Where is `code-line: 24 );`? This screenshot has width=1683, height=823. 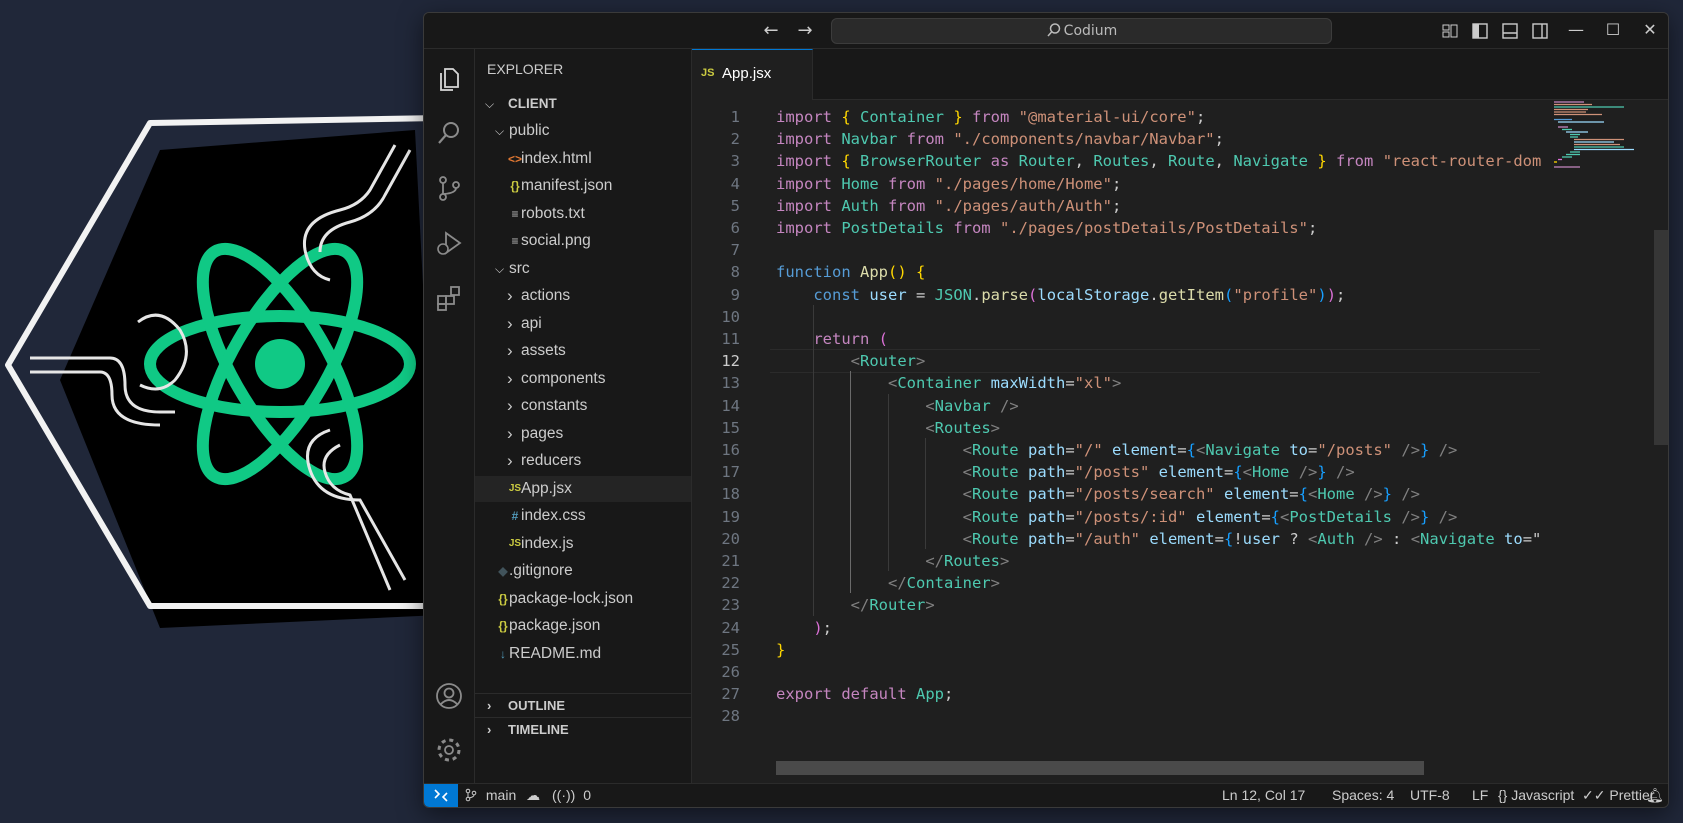 code-line: 24 ); is located at coordinates (1122, 628).